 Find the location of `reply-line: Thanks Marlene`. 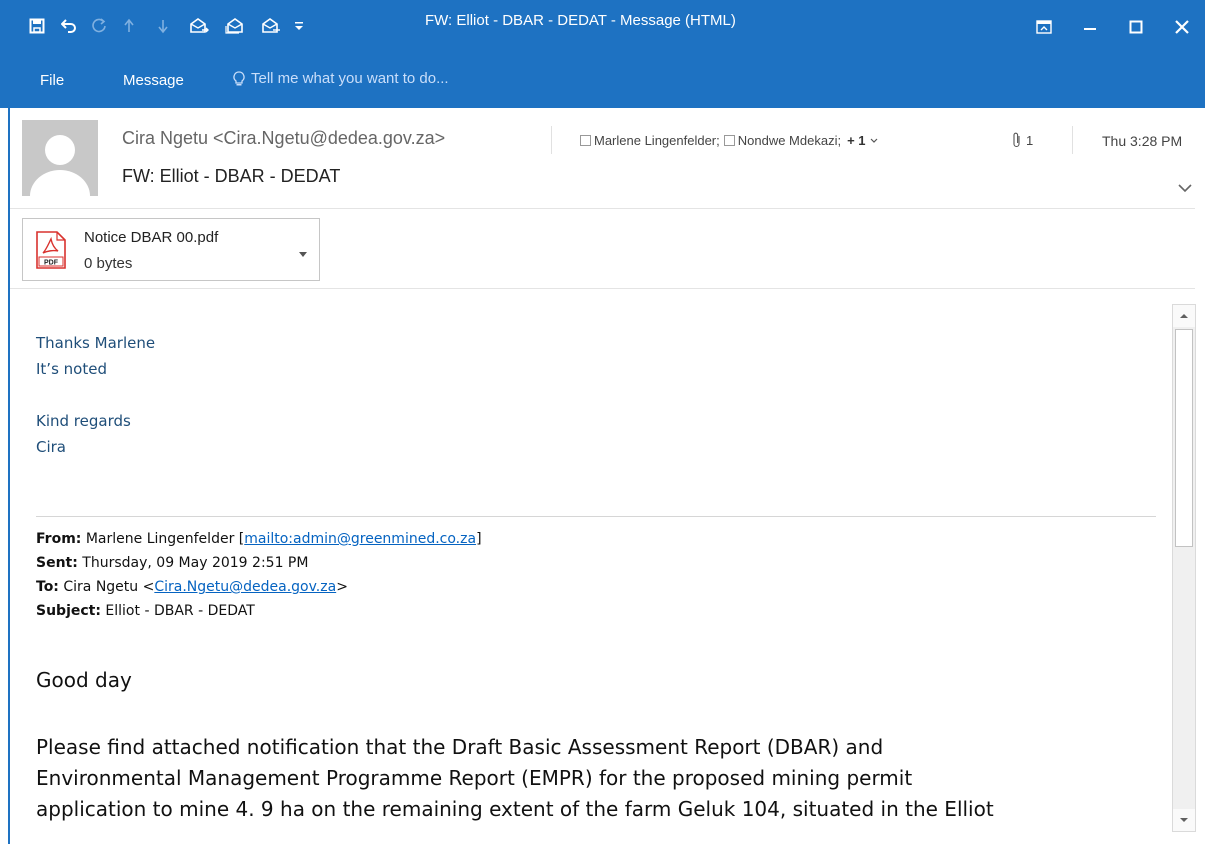

reply-line: Thanks Marlene is located at coordinates (96, 343).